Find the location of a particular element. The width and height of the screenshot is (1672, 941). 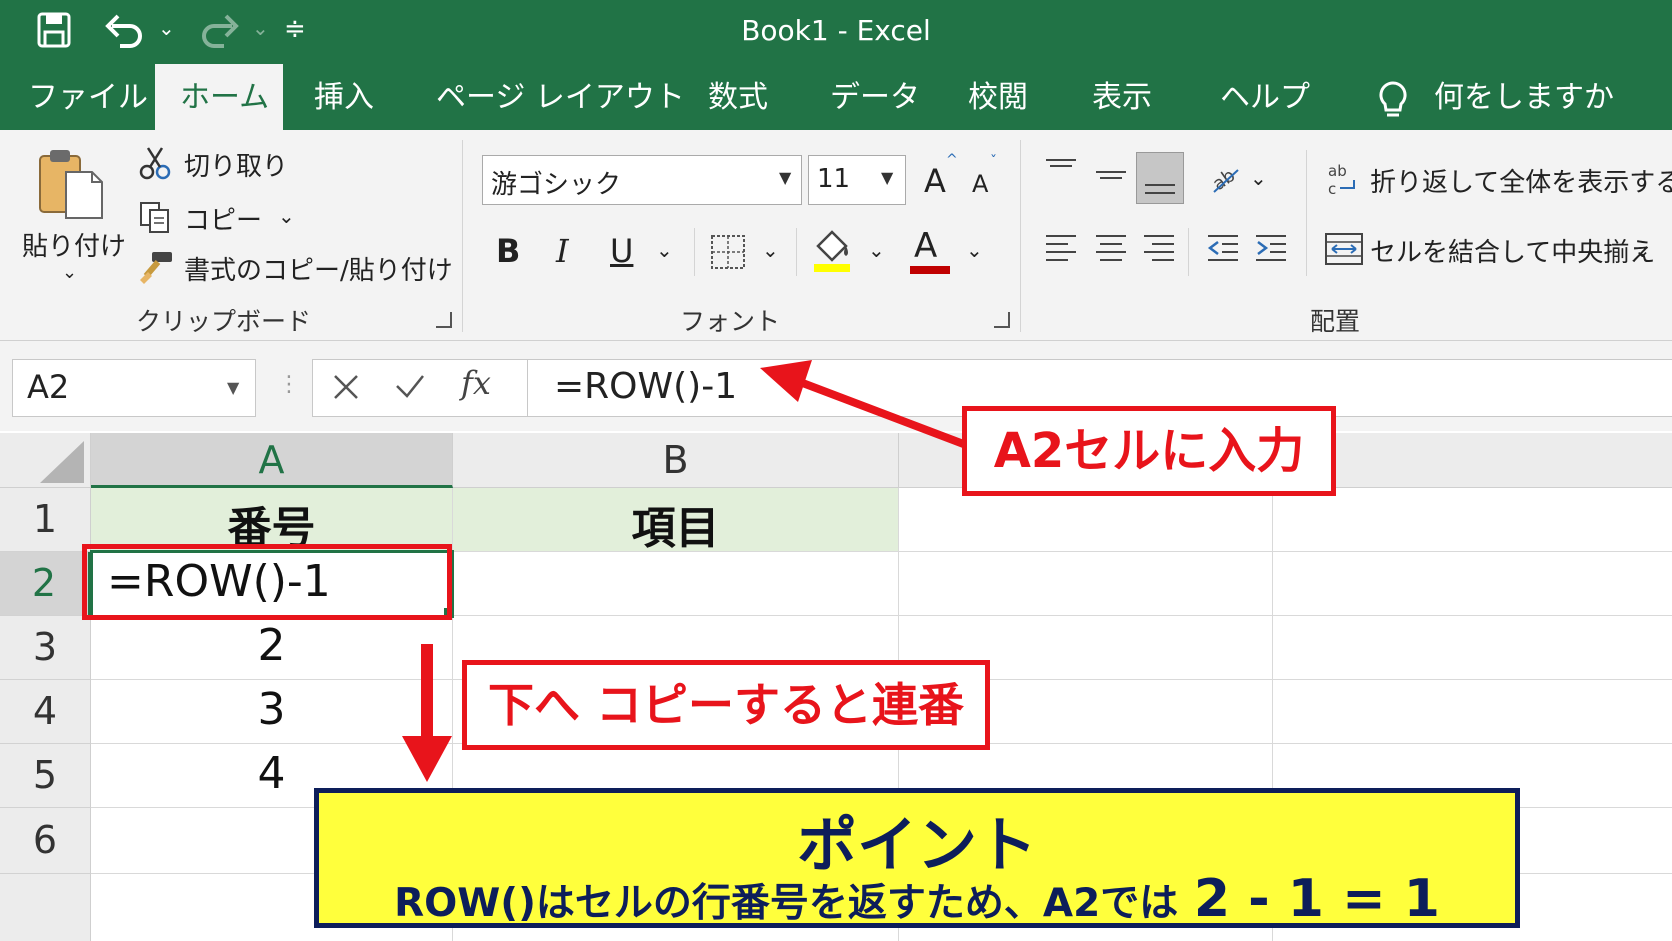

cut-button: 切り取り is located at coordinates (236, 164).